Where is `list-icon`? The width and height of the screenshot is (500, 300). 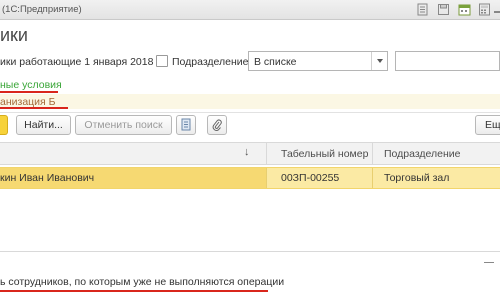 list-icon is located at coordinates (186, 126).